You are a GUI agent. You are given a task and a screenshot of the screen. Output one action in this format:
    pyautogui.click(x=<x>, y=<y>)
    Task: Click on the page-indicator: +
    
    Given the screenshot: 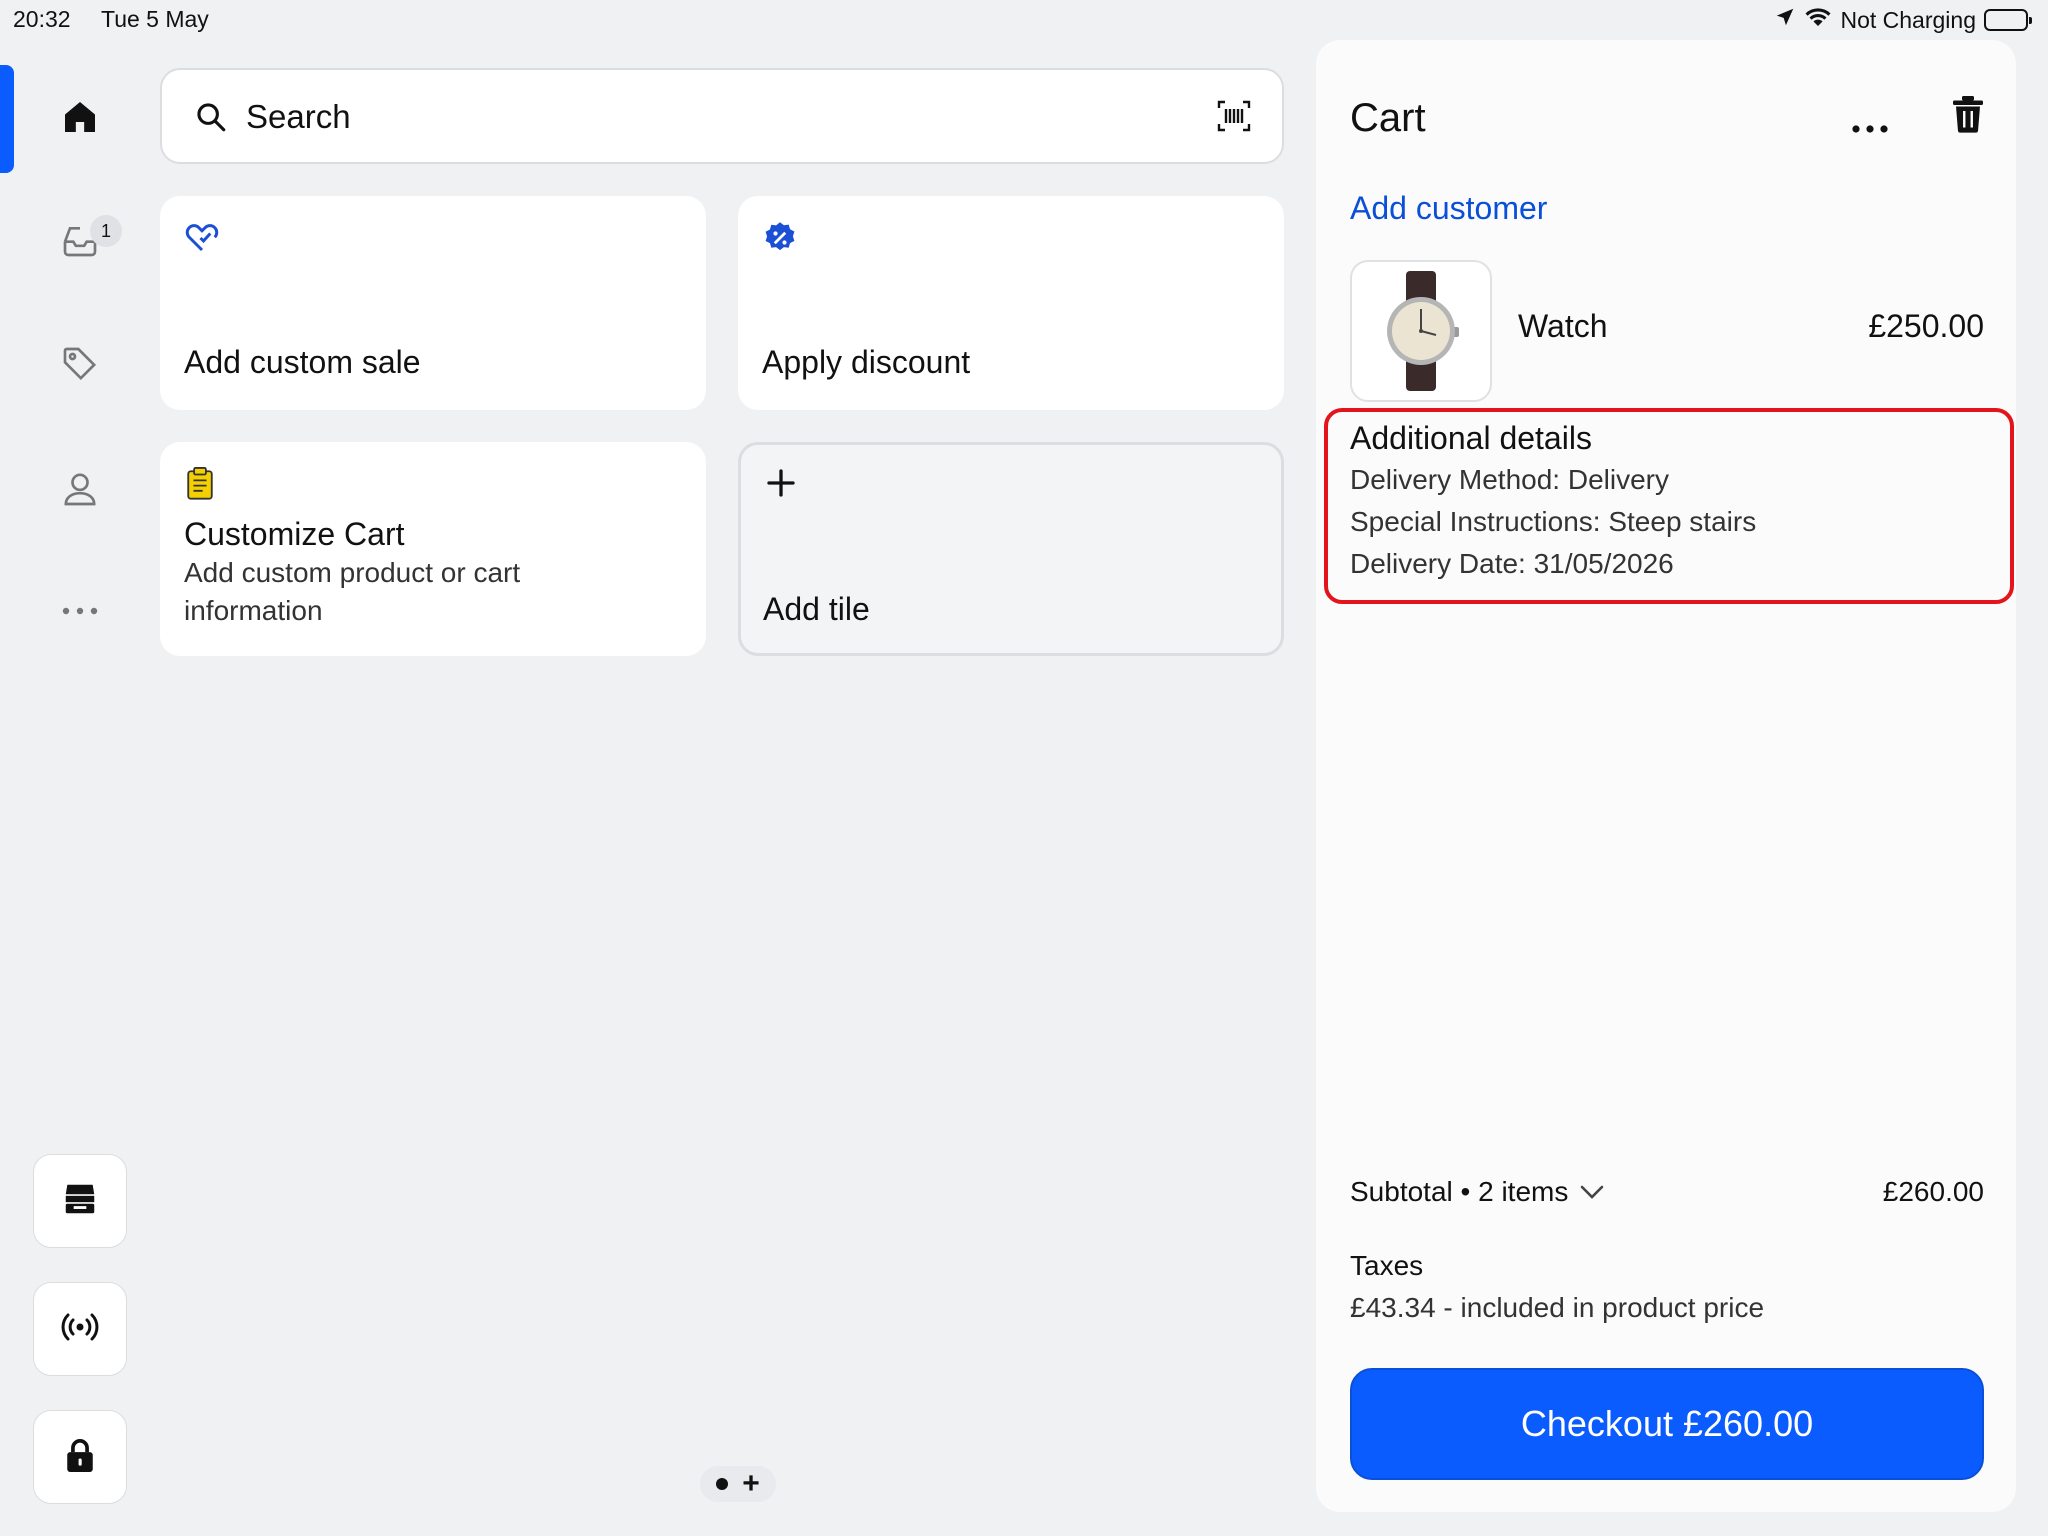 What is the action you would take?
    pyautogui.click(x=738, y=1484)
    